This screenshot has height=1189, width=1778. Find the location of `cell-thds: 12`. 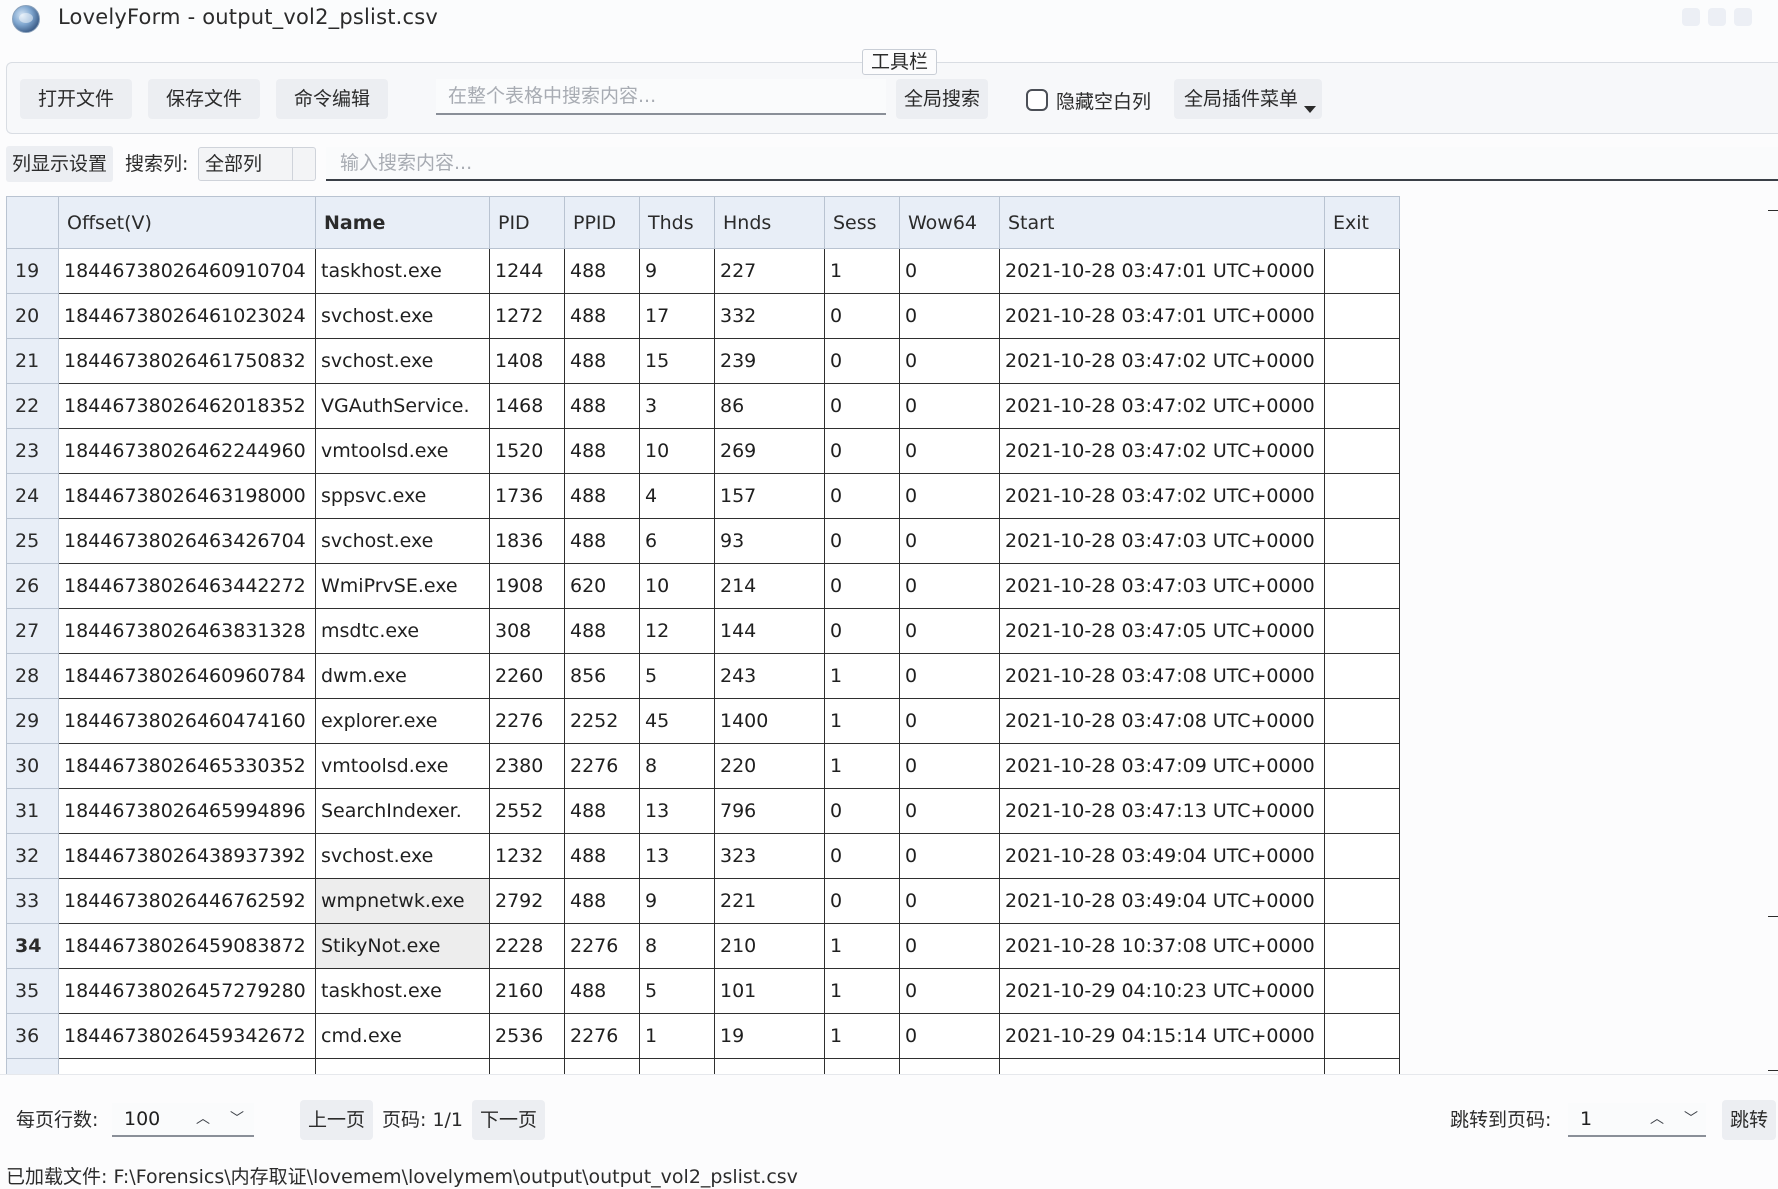

cell-thds: 12 is located at coordinates (677, 631).